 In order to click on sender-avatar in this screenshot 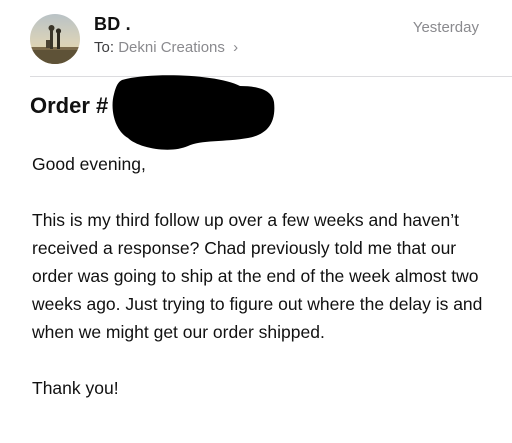, I will do `click(55, 39)`.